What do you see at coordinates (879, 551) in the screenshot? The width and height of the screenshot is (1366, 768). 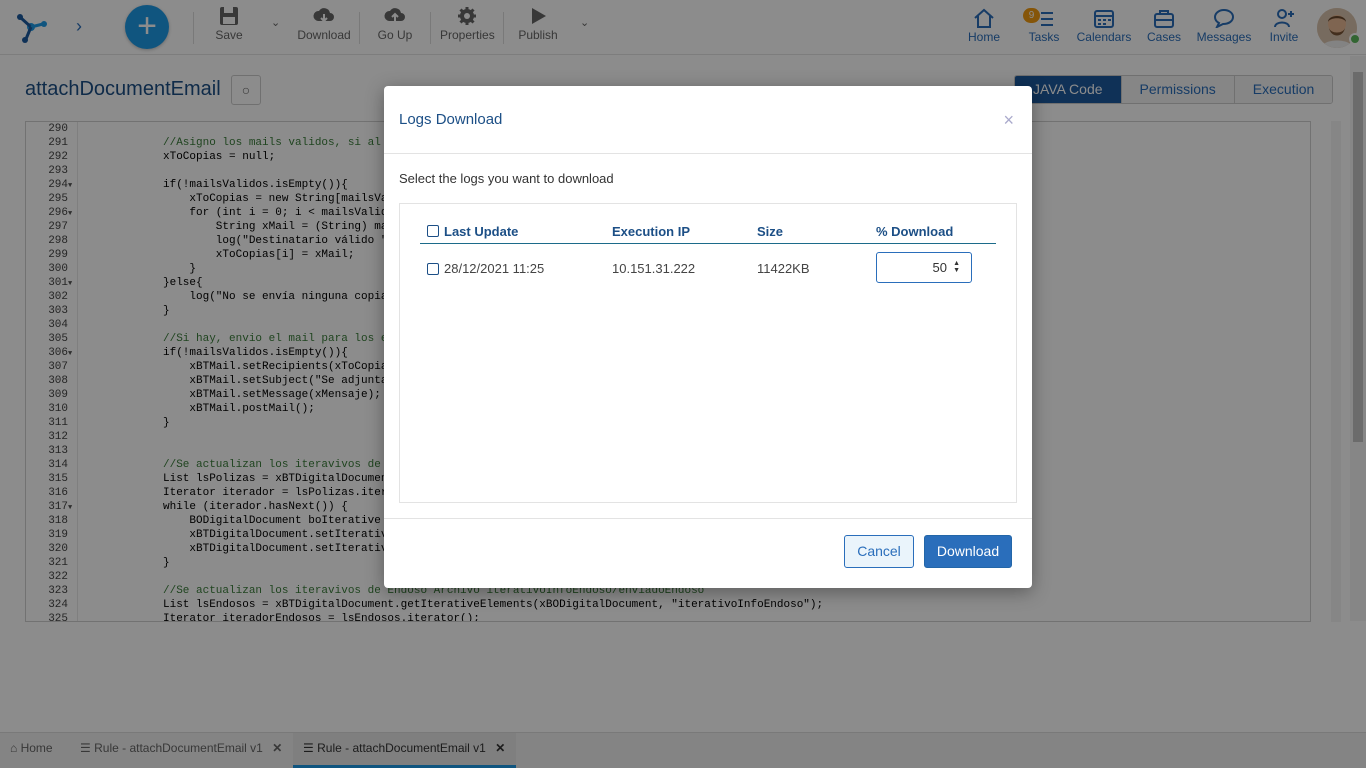 I see `cancel-button: Cancel` at bounding box center [879, 551].